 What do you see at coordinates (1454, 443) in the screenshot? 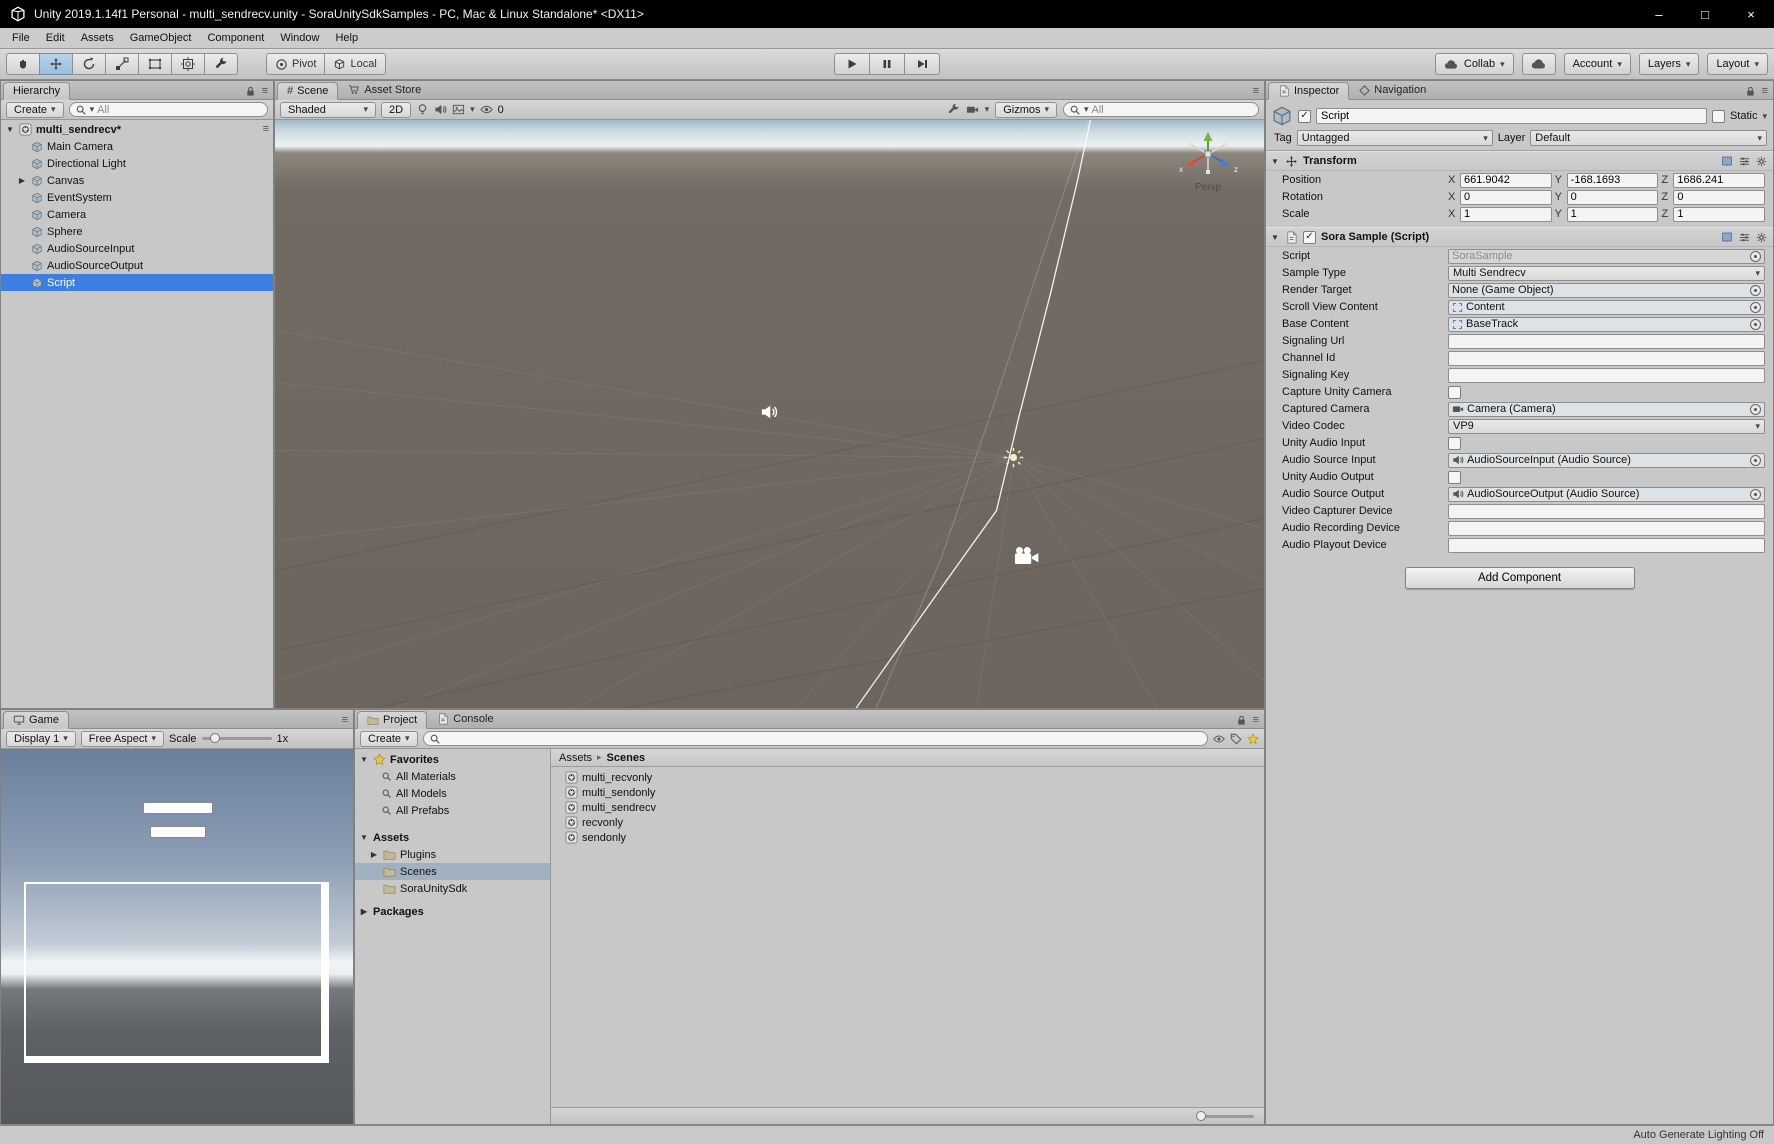
I see `unity-audio-input-checkbox` at bounding box center [1454, 443].